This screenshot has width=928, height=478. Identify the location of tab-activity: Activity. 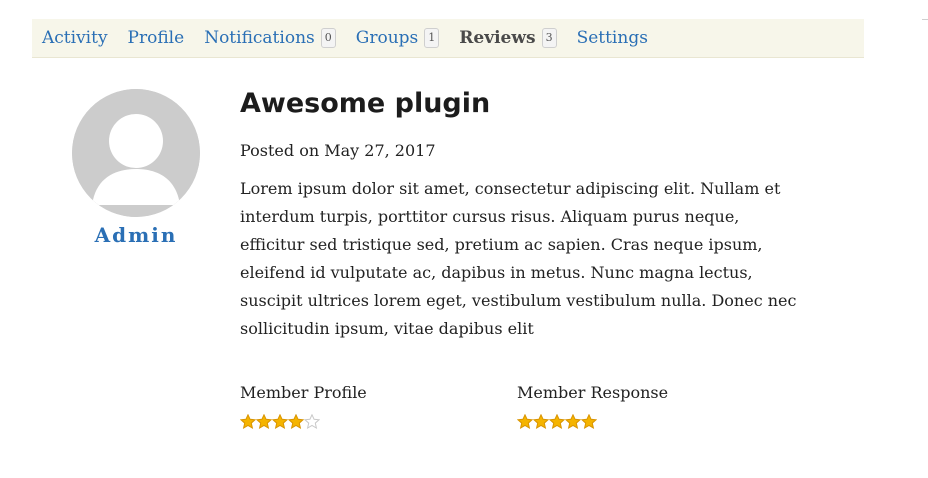
(75, 38).